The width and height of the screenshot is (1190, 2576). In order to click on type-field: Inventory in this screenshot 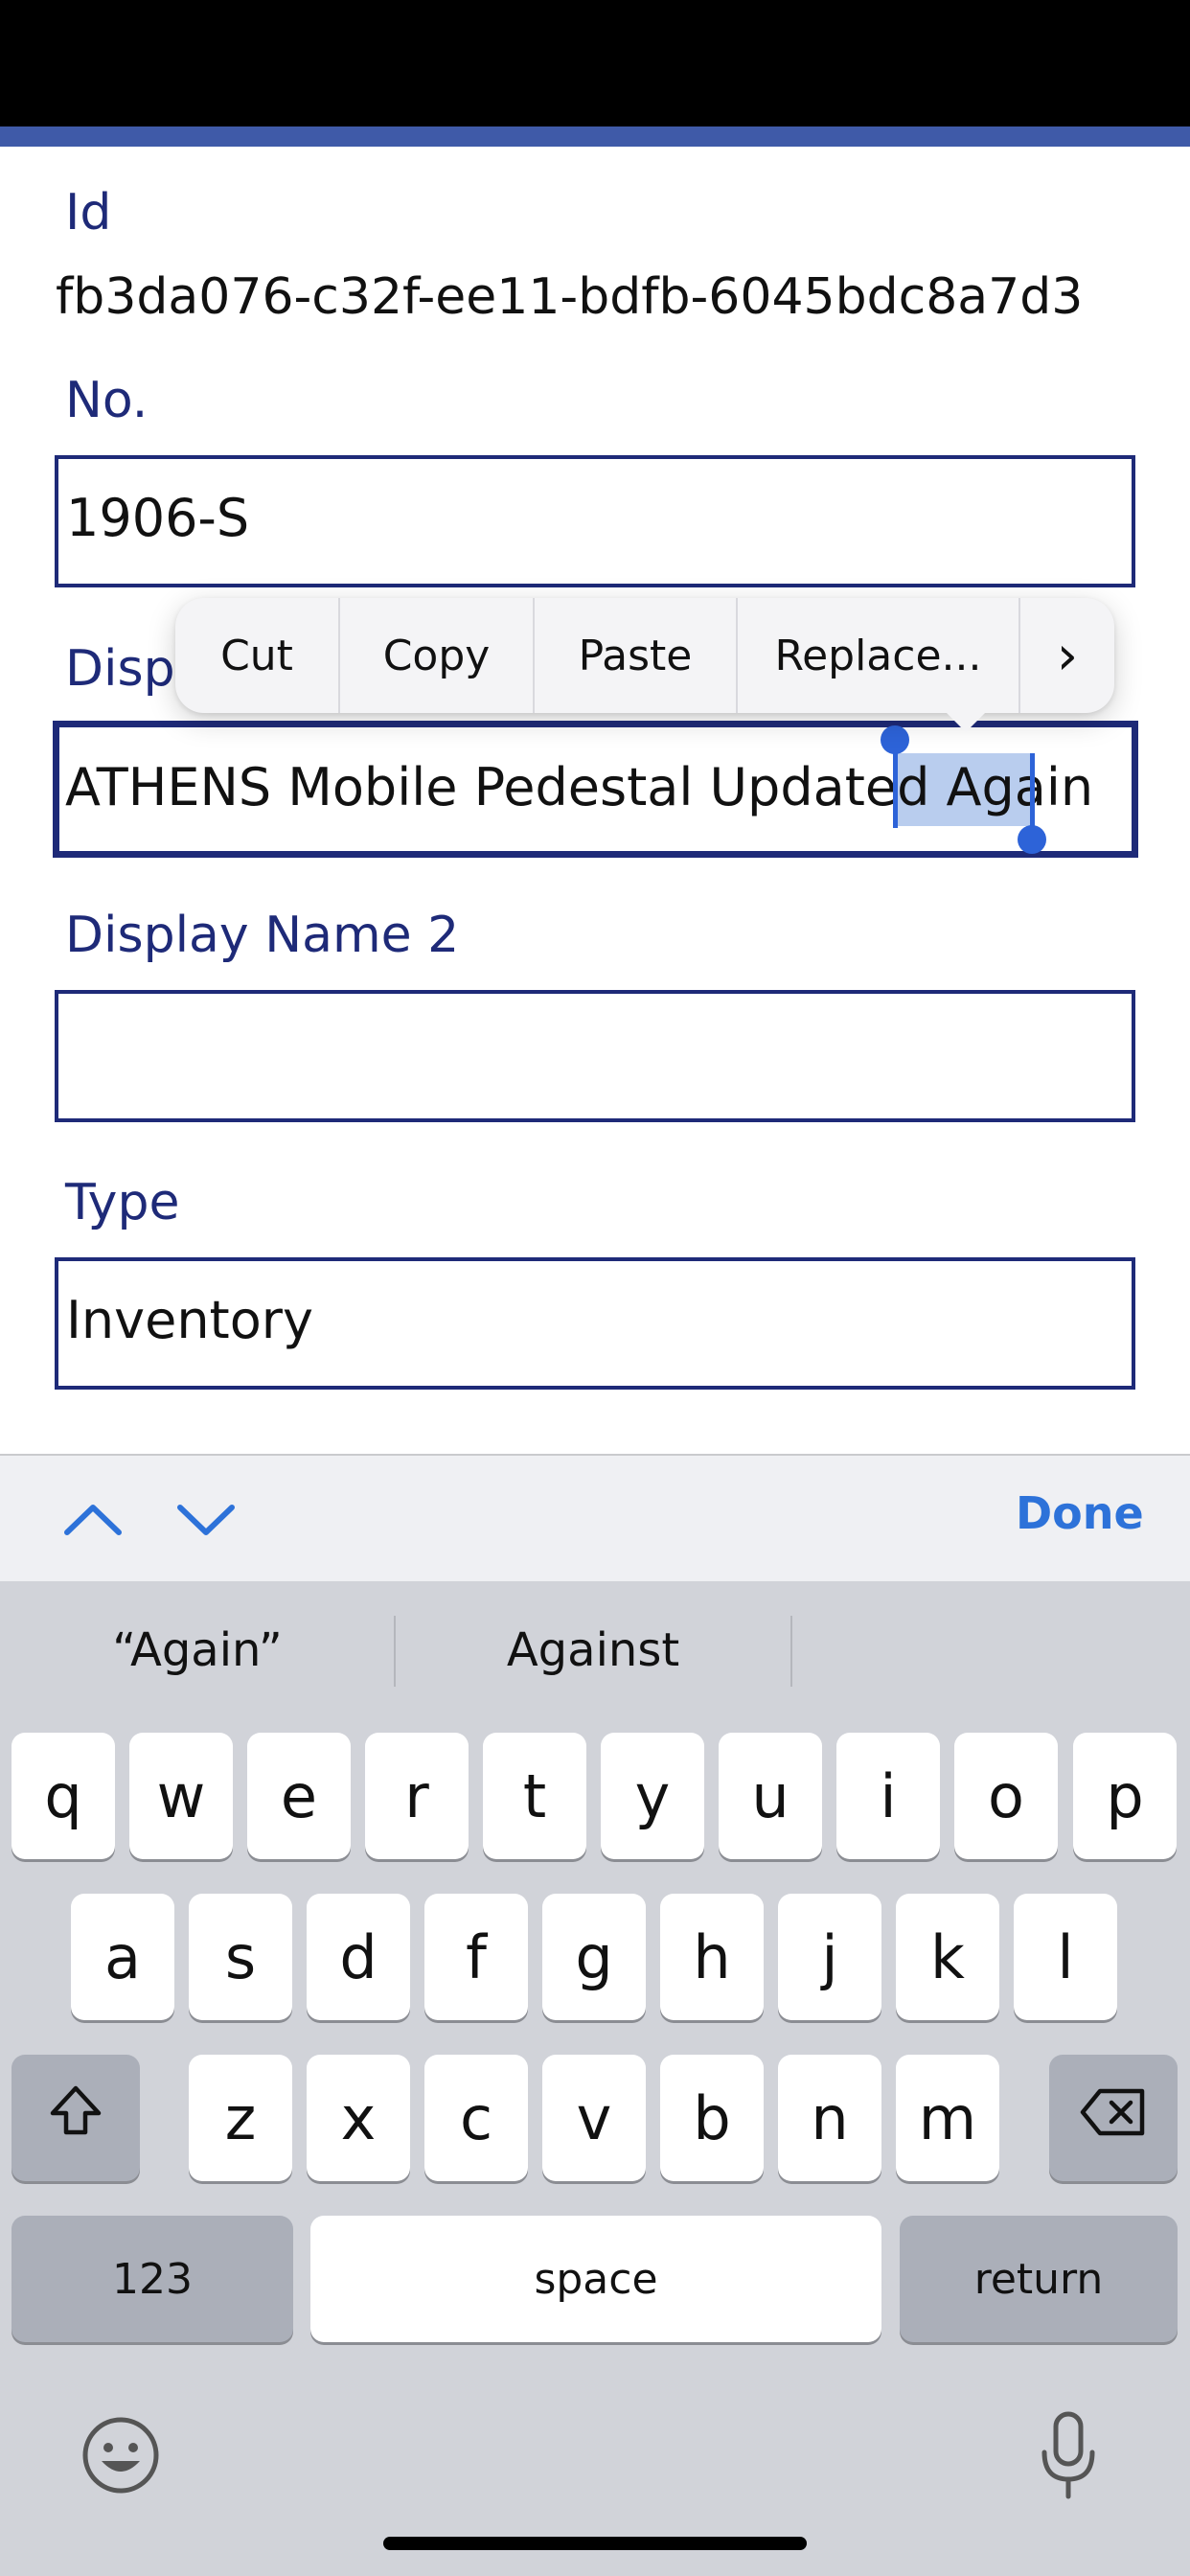, I will do `click(595, 1323)`.